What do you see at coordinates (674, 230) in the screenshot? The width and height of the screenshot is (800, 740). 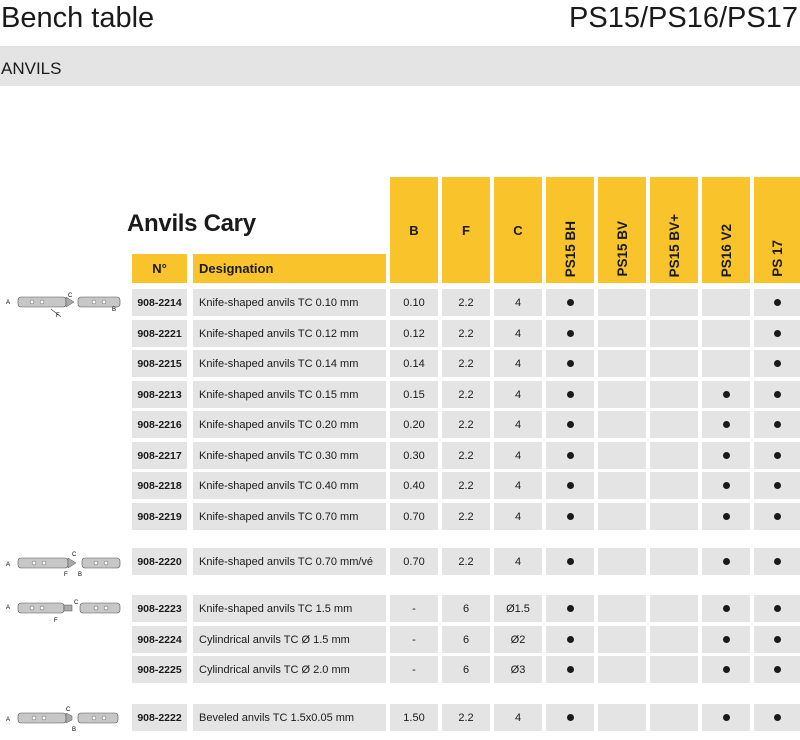 I see `header-model-ps15bvplus: PS15 BV+` at bounding box center [674, 230].